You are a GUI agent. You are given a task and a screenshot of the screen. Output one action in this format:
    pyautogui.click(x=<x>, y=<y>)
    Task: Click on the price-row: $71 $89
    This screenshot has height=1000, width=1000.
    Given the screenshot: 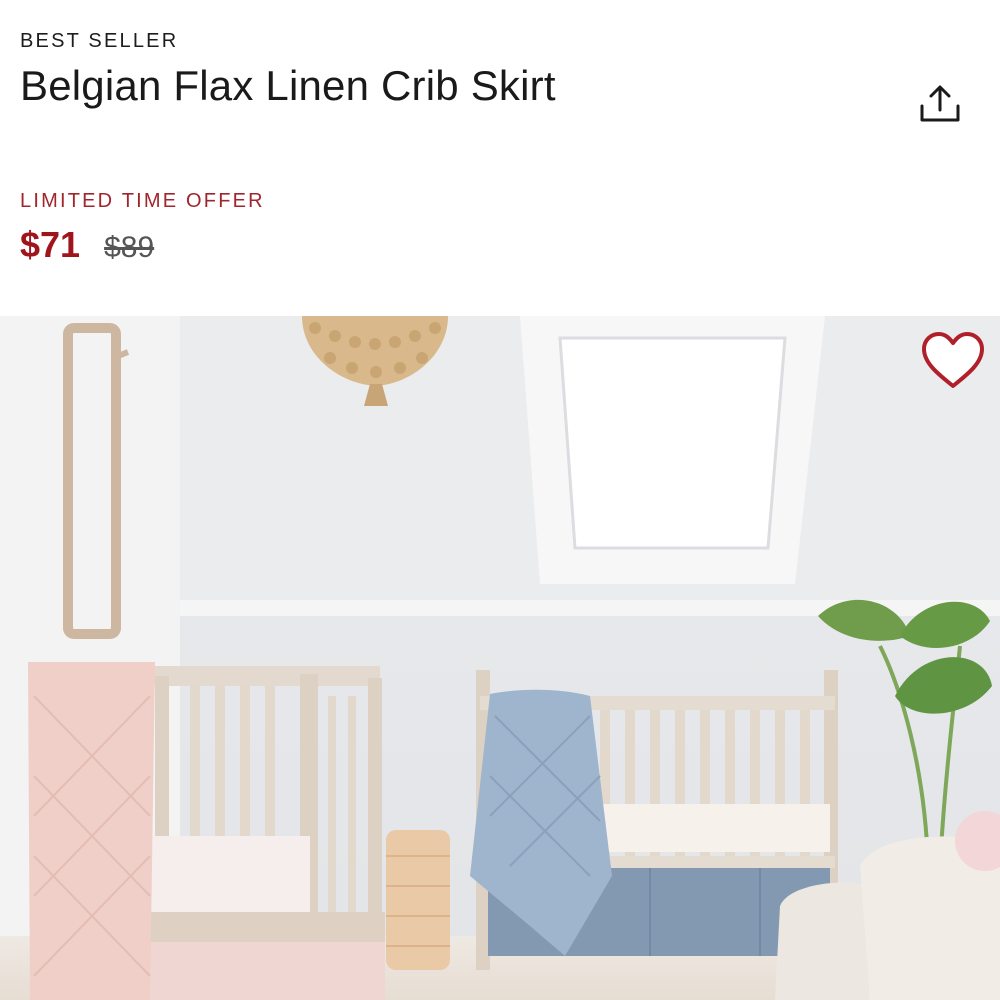 What is the action you would take?
    pyautogui.click(x=87, y=245)
    